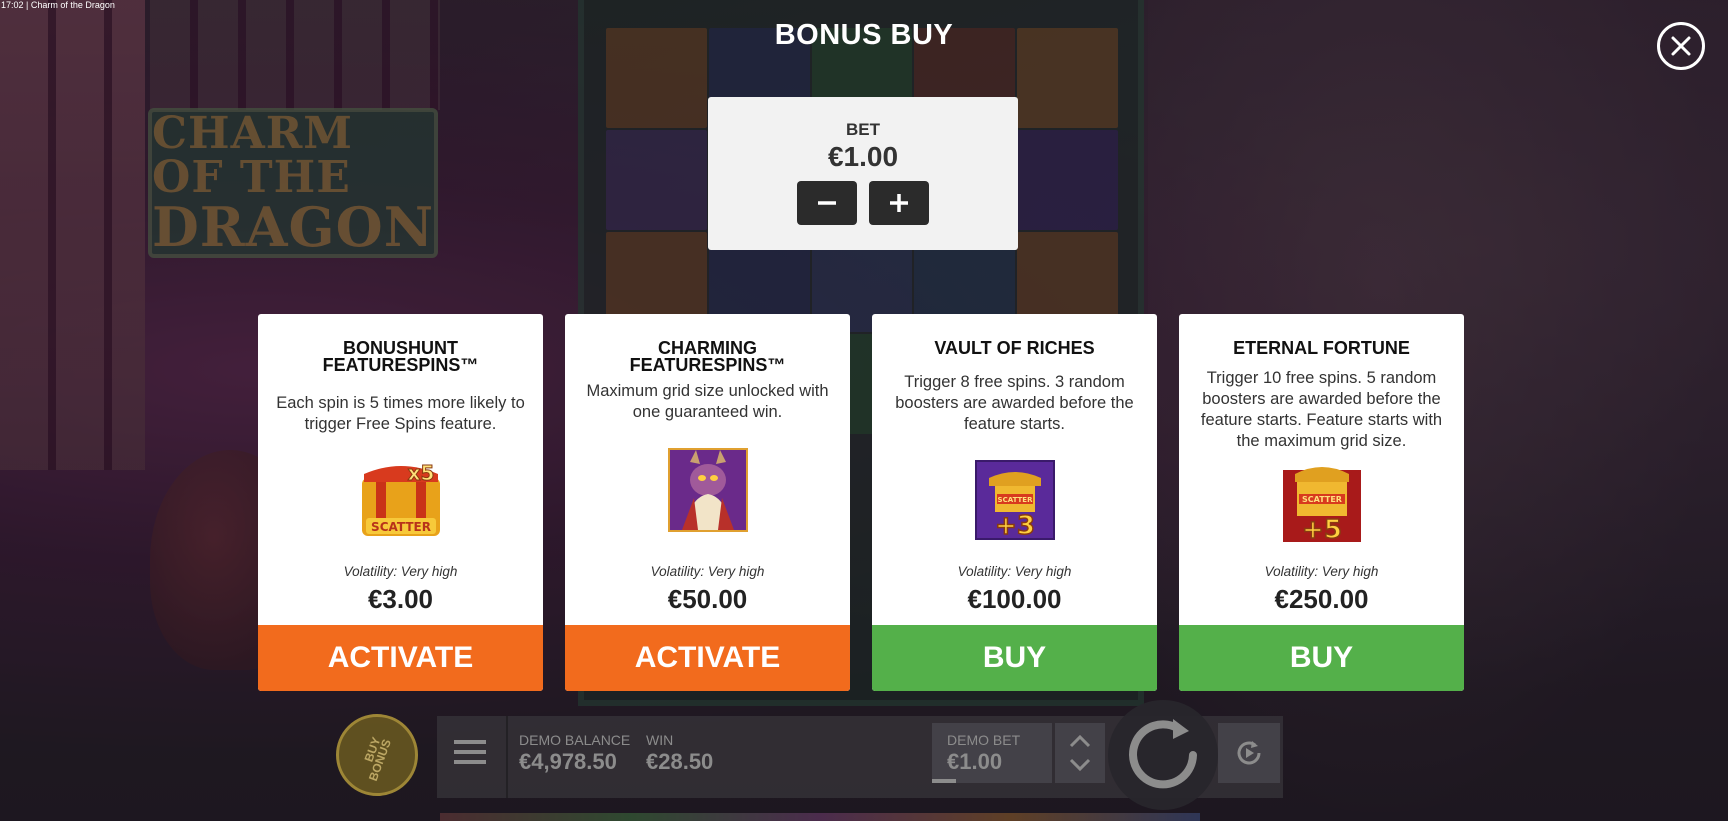 This screenshot has width=1728, height=821. I want to click on scatter-badge: x5, so click(420, 473).